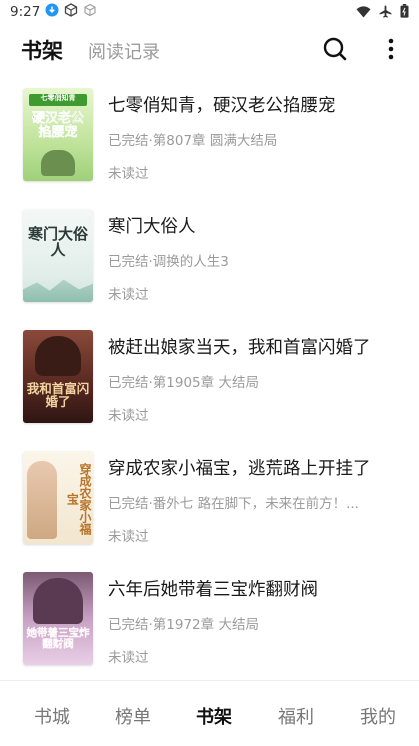 This screenshot has height=746, width=419. I want to click on battery-icon, so click(404, 13).